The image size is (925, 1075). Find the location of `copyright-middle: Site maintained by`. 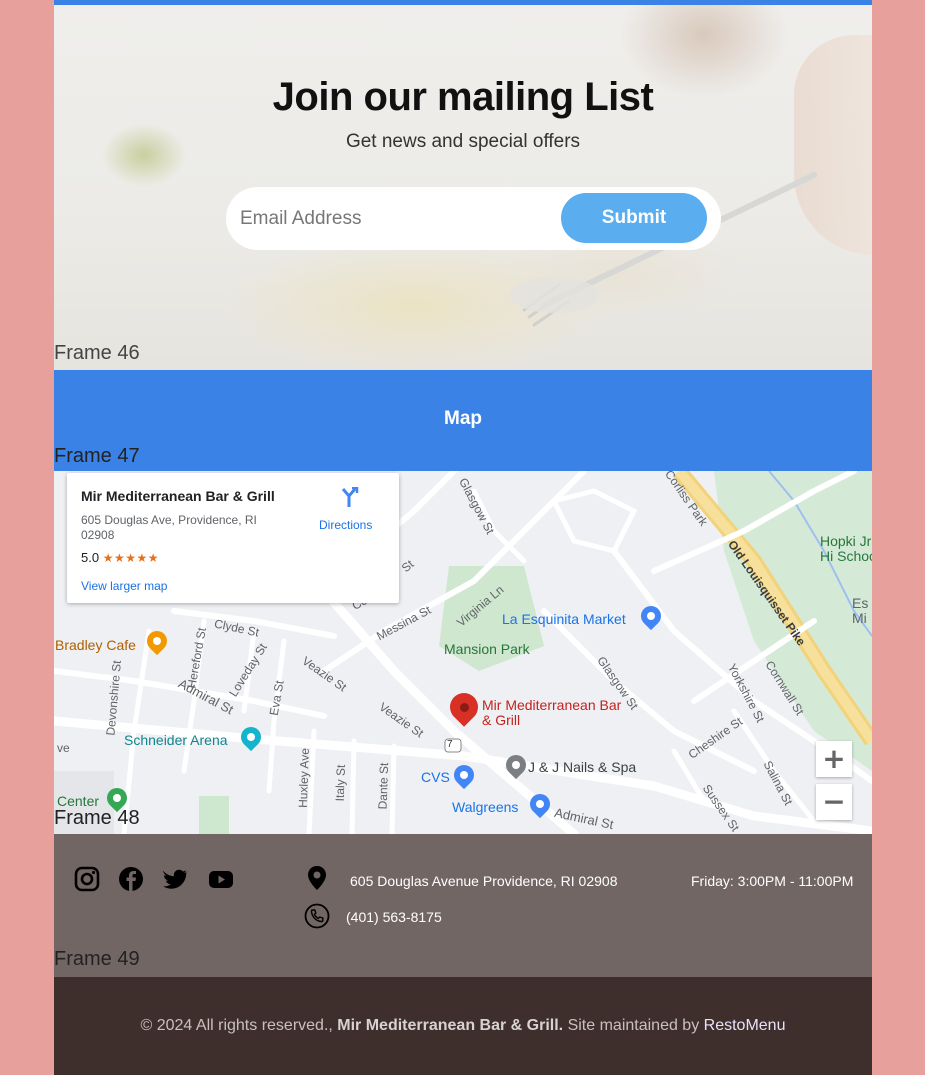

copyright-middle: Site maintained by is located at coordinates (633, 1025).